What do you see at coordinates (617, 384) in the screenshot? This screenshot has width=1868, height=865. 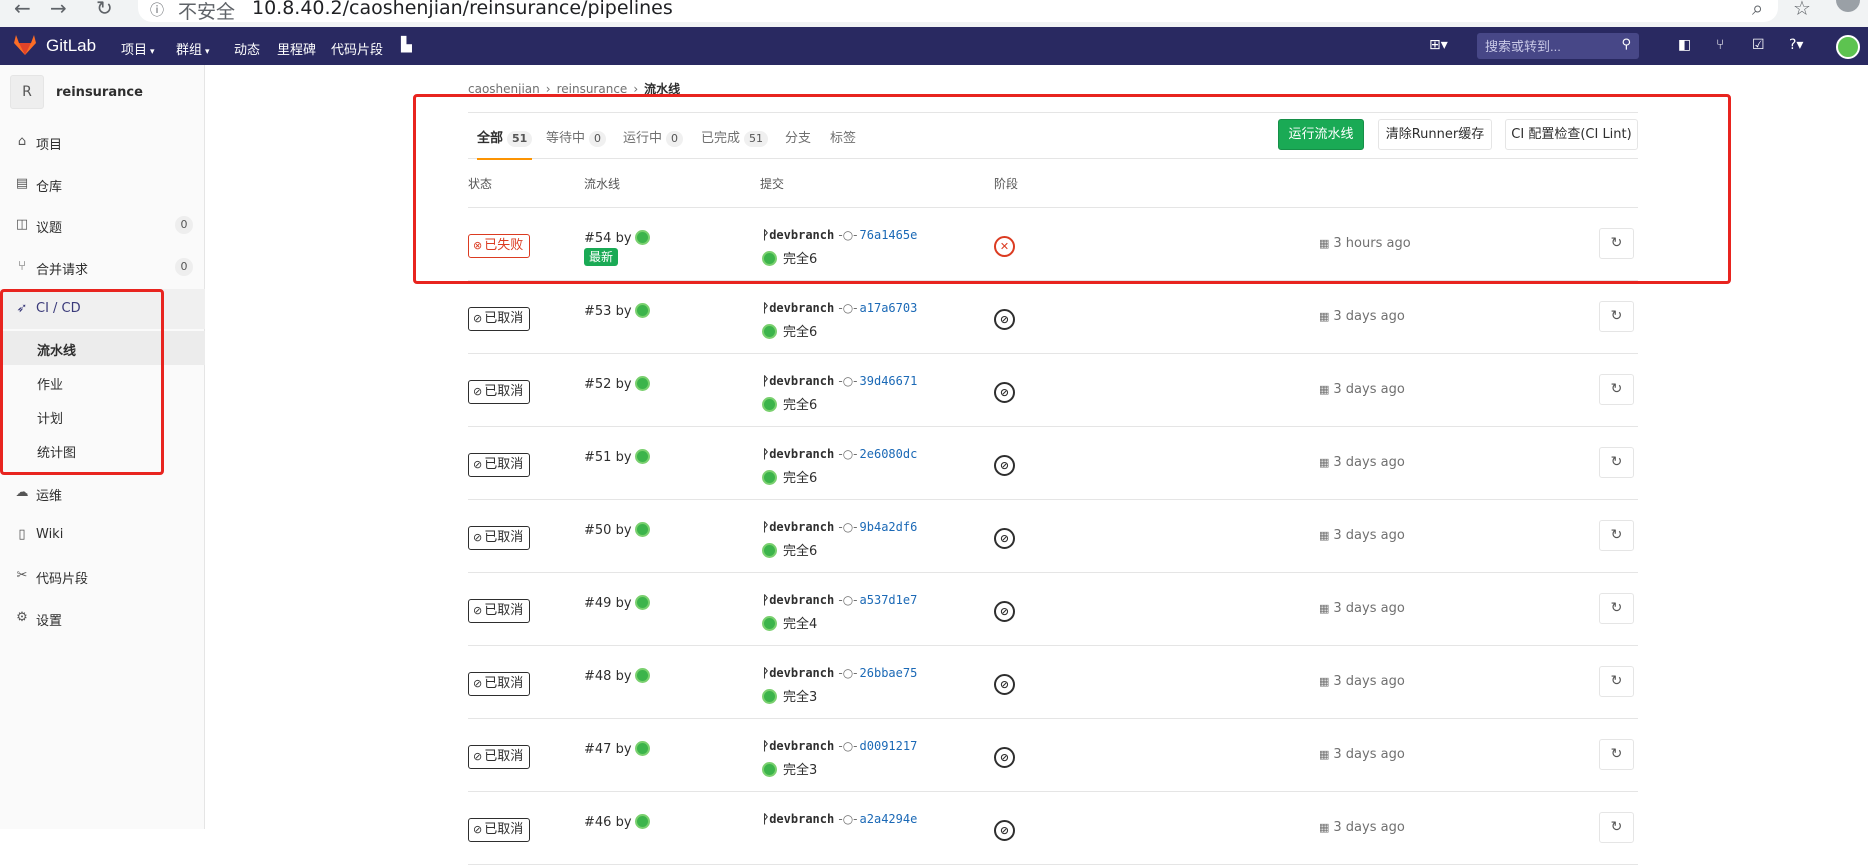 I see `pipeline-id: #52 by` at bounding box center [617, 384].